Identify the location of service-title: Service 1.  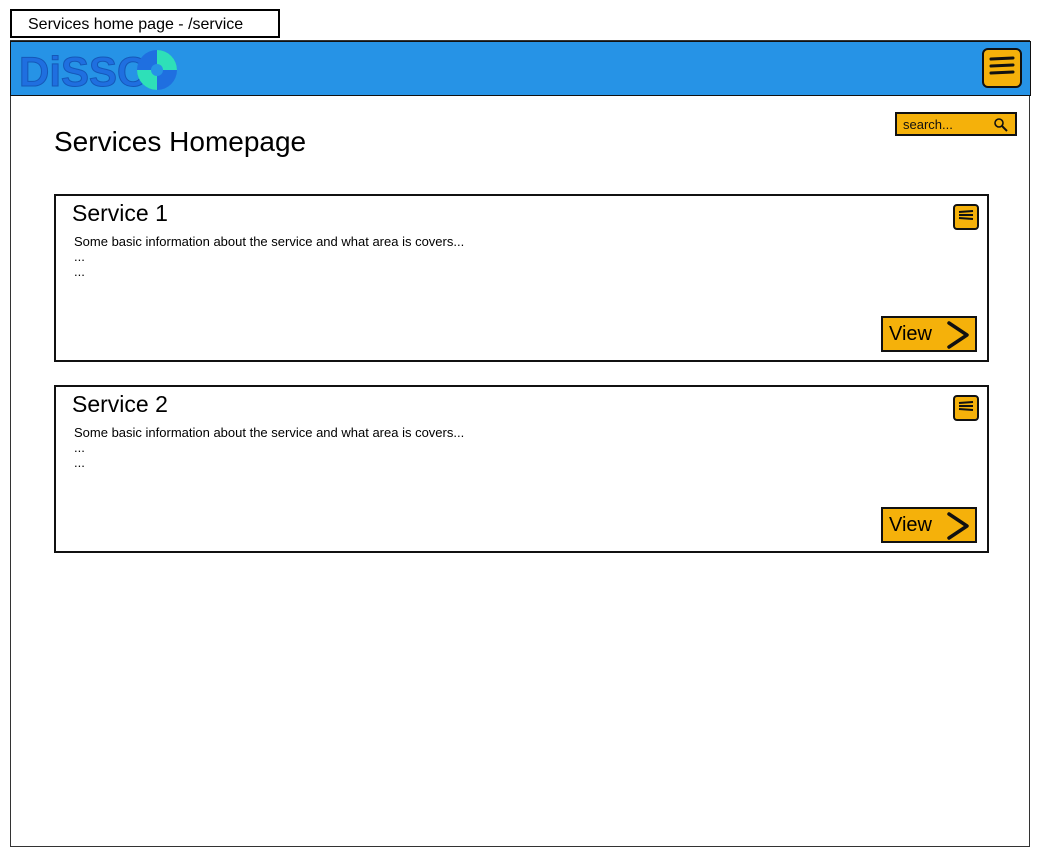
(120, 213).